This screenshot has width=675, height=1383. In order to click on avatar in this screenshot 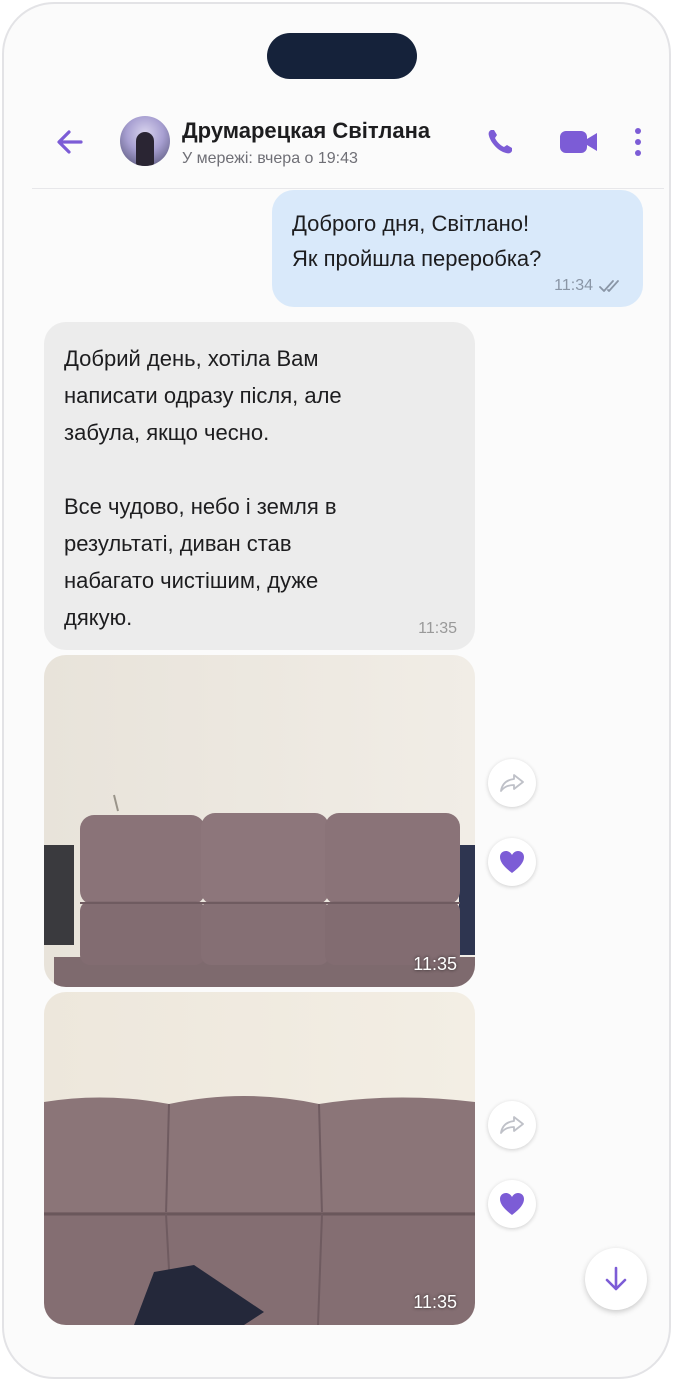, I will do `click(145, 141)`.